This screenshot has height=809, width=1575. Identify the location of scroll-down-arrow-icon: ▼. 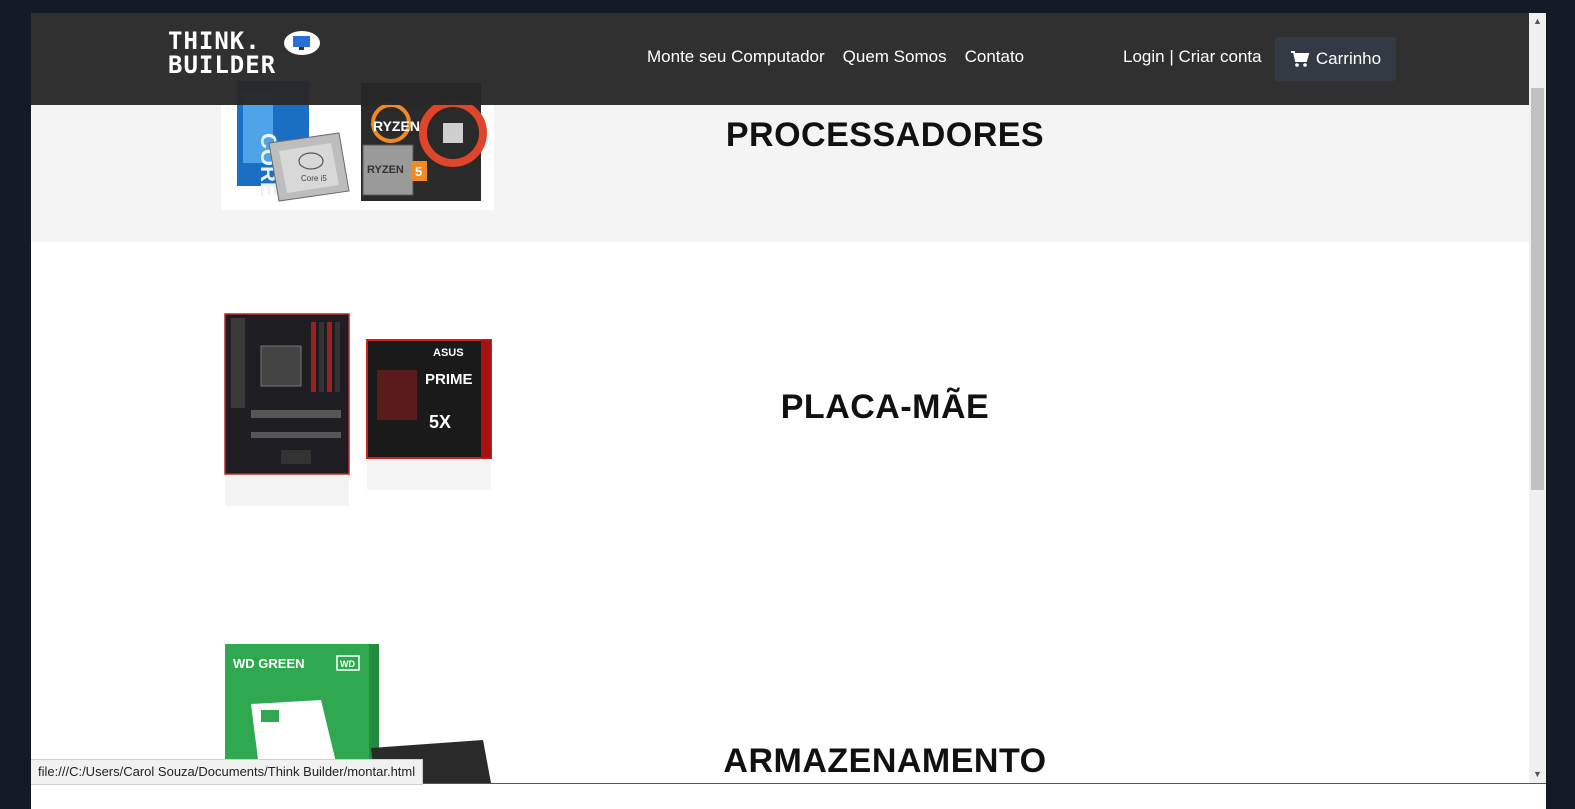
(1537, 774).